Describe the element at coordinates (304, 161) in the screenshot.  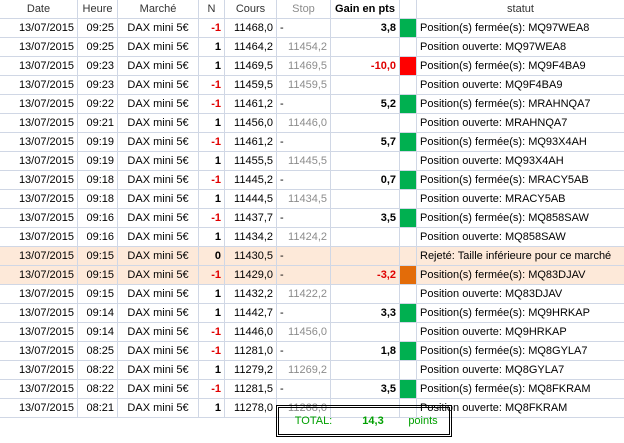
I see `cell-stop: 11445,5` at that location.